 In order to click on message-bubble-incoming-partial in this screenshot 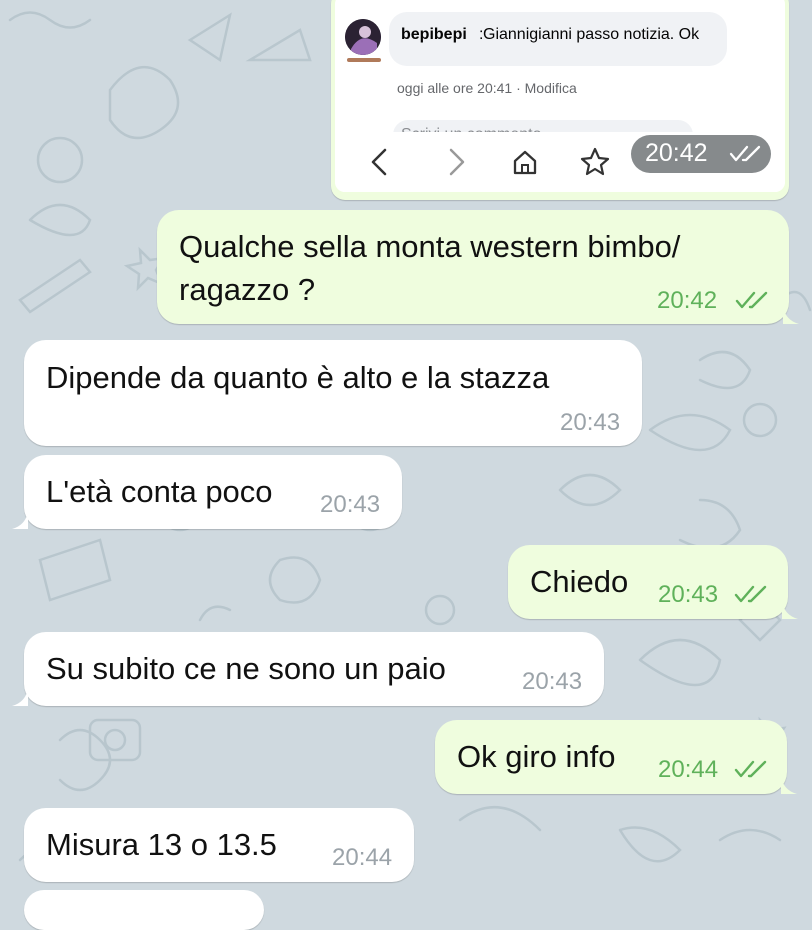, I will do `click(144, 910)`.